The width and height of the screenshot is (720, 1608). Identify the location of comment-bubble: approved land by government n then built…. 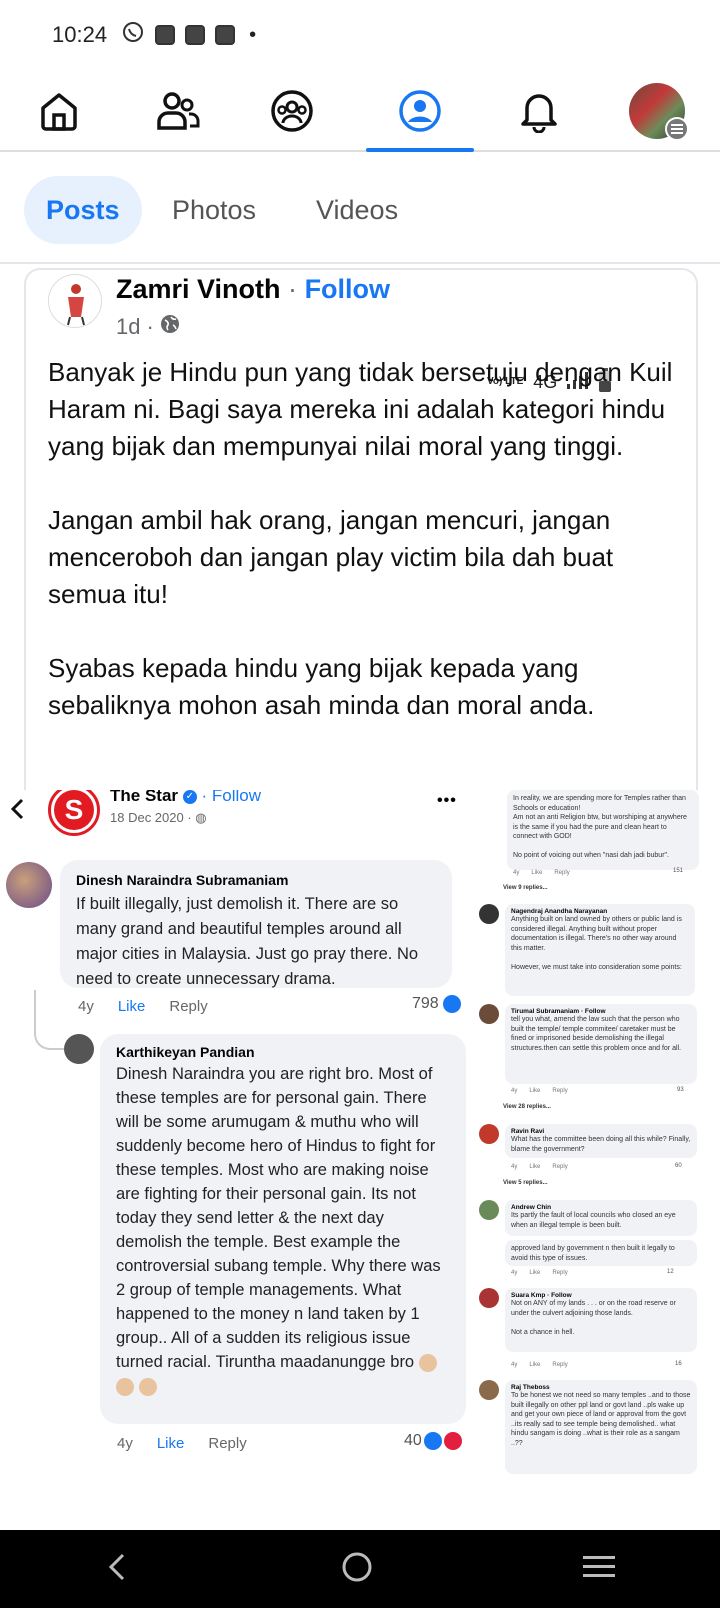
(601, 1253).